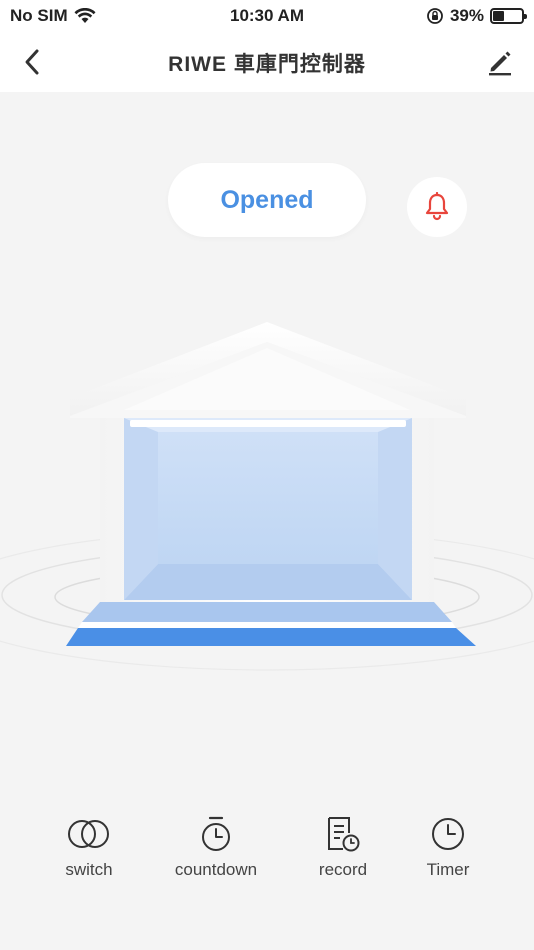  I want to click on nav-bar: RIWE 車庫門控制器, so click(267, 62).